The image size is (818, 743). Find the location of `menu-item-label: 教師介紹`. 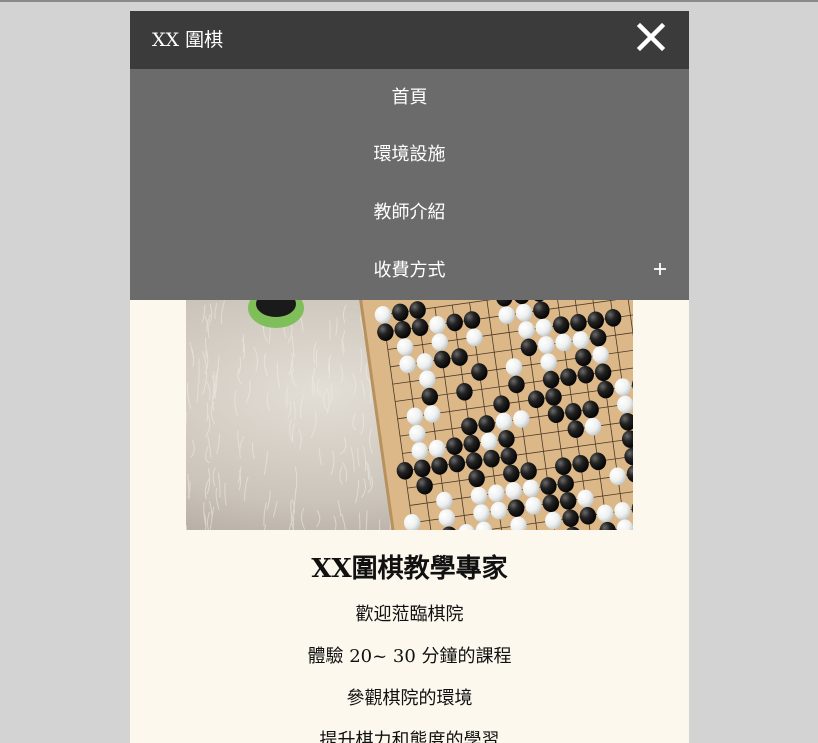

menu-item-label: 教師介紹 is located at coordinates (409, 212).